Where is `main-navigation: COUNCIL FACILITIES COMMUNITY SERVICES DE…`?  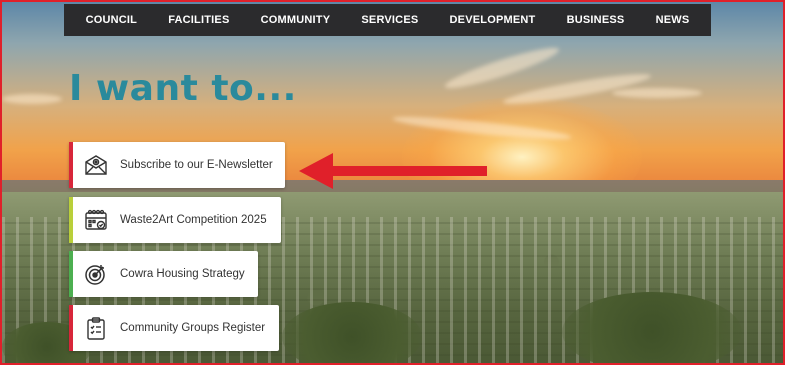 main-navigation: COUNCIL FACILITIES COMMUNITY SERVICES DE… is located at coordinates (387, 20).